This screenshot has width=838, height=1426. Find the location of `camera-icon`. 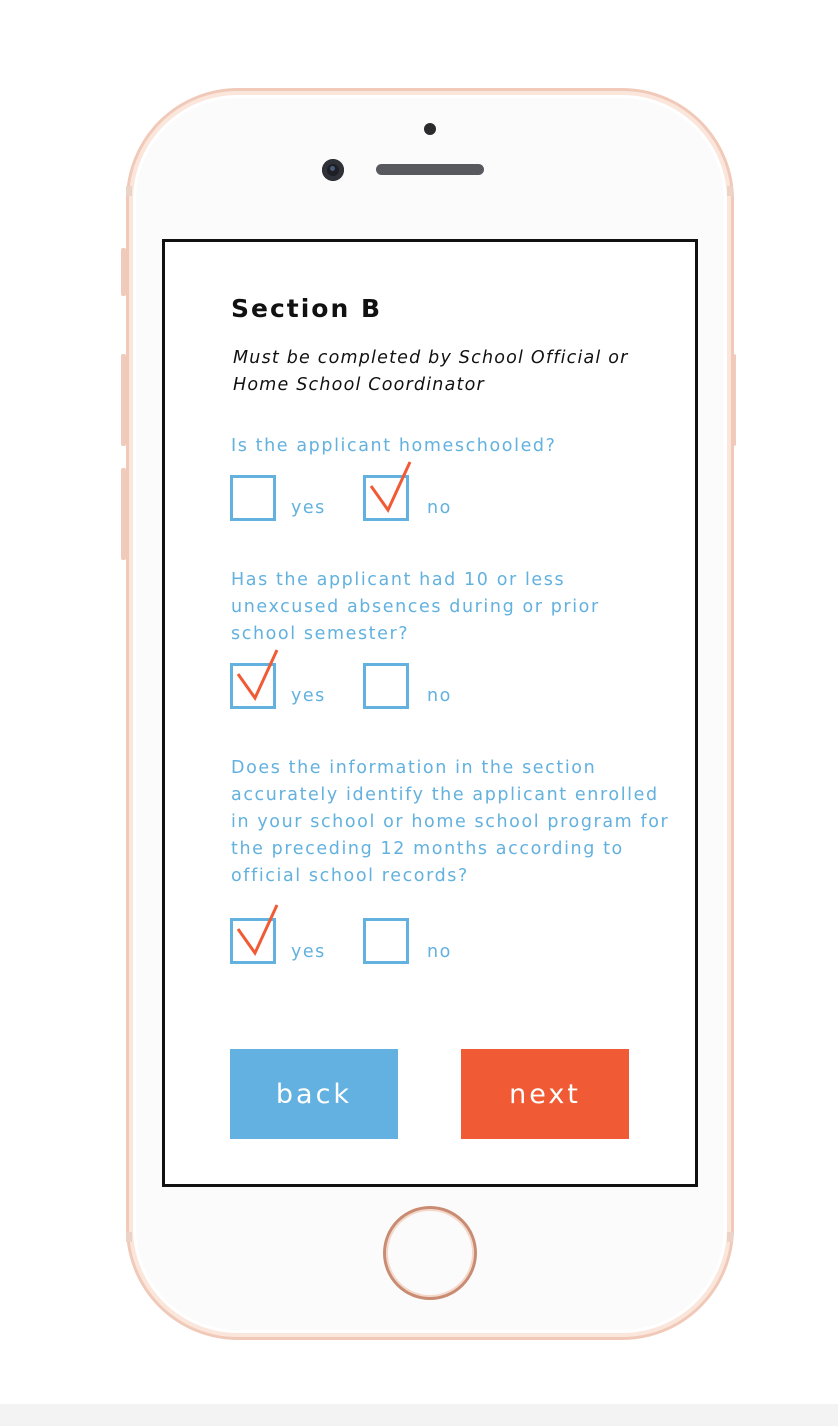

camera-icon is located at coordinates (333, 170).